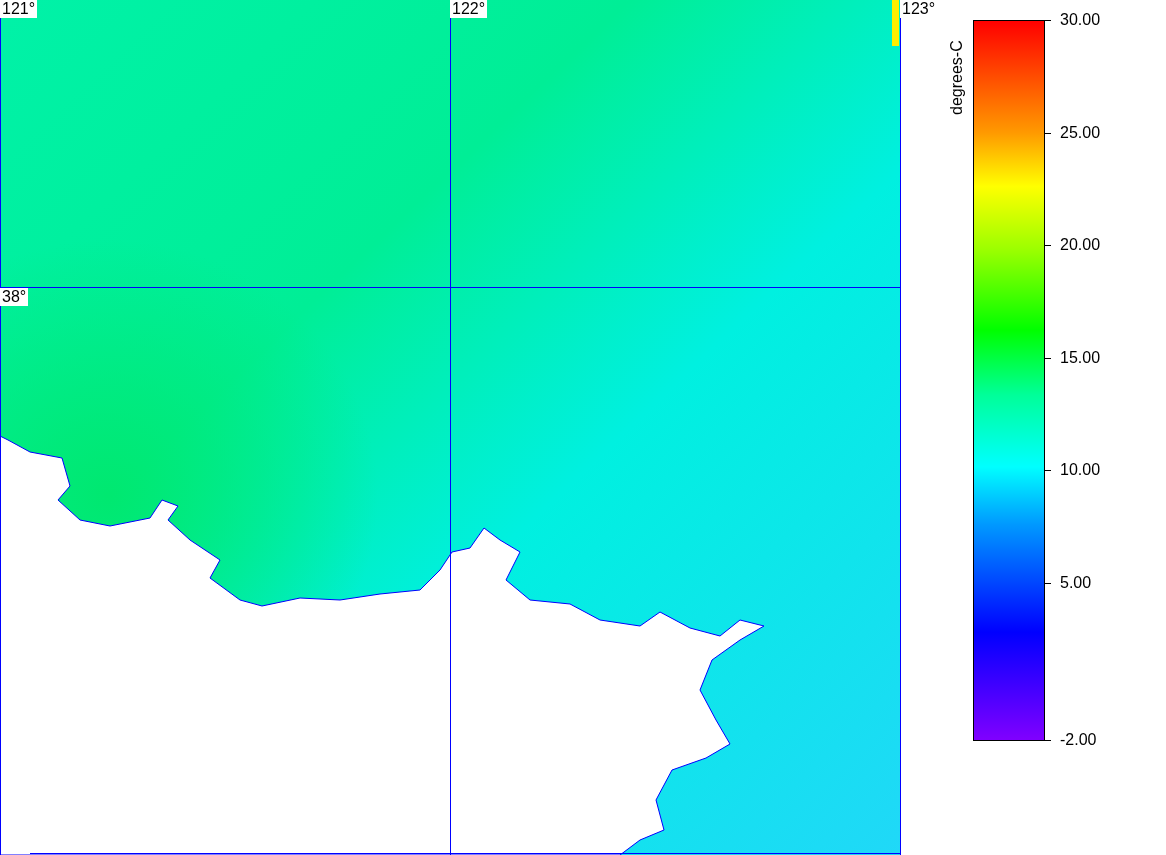  What do you see at coordinates (957, 77) in the screenshot?
I see `colorbar-title: degrees-C` at bounding box center [957, 77].